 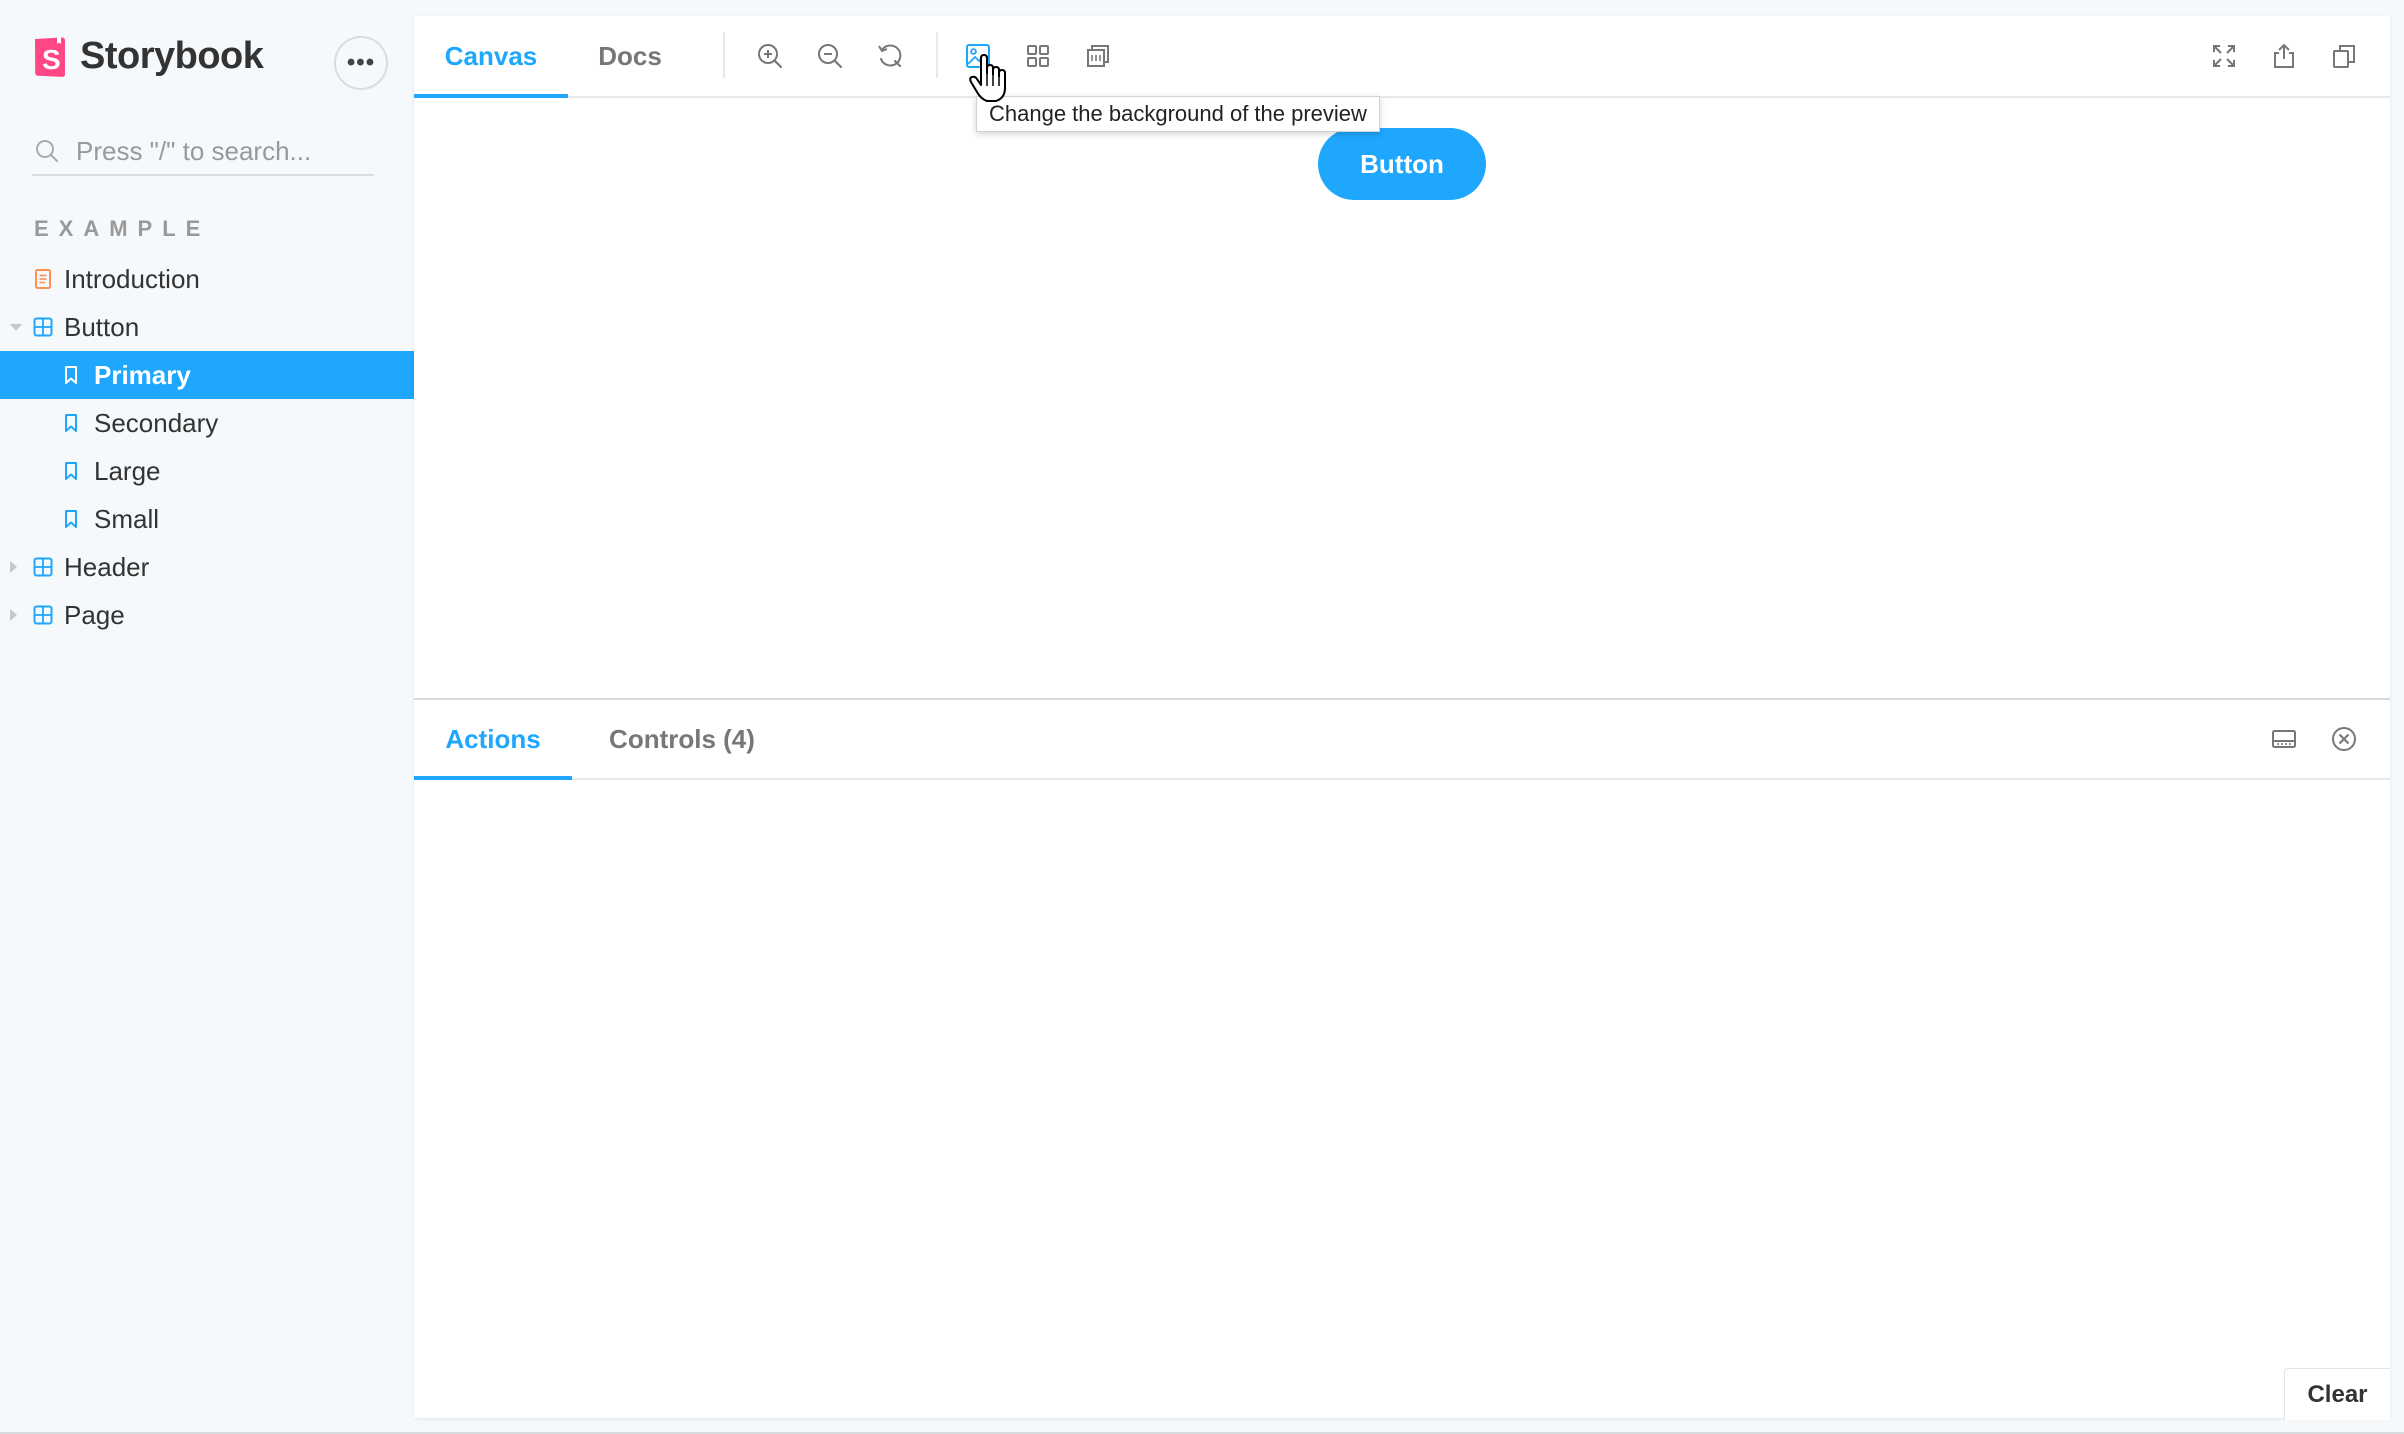 I want to click on tree-item-label: Large, so click(x=127, y=470).